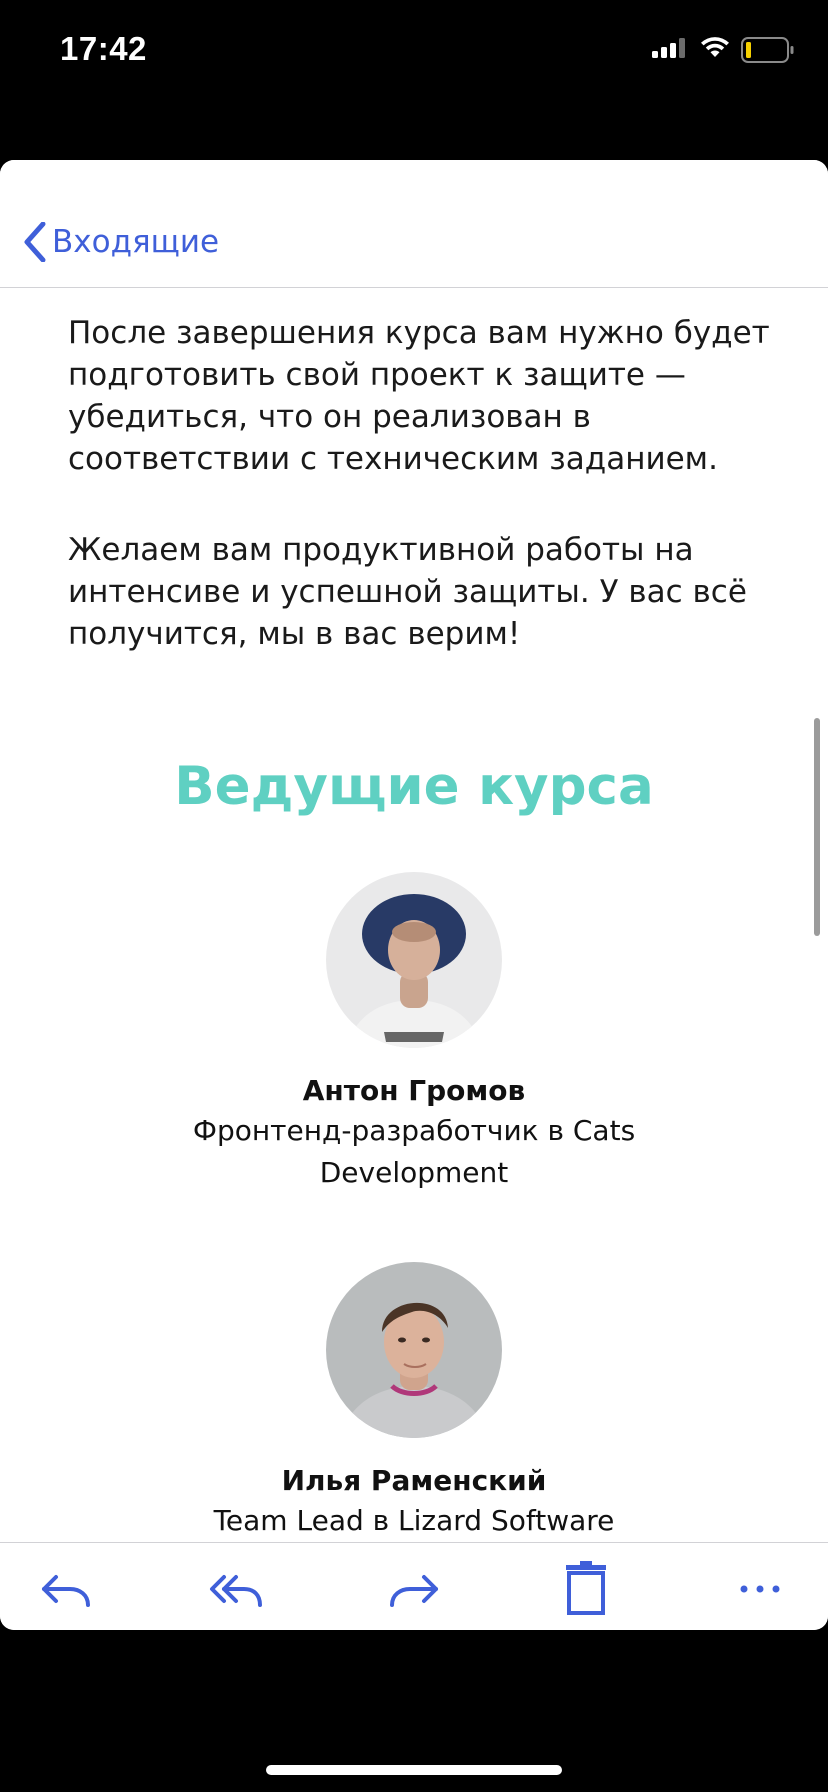 The image size is (828, 1792). I want to click on cellular-signal-icon, so click(668, 48).